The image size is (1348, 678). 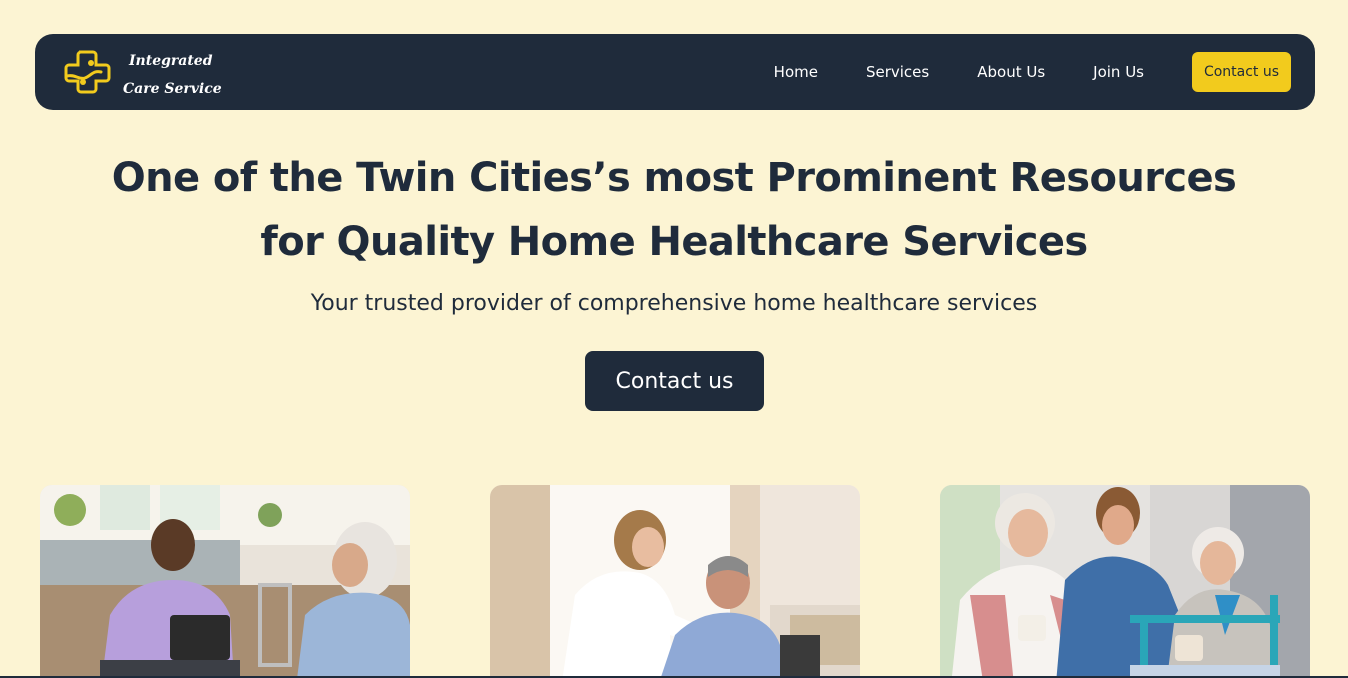 I want to click on nav-about-link: About Us, so click(x=1011, y=72).